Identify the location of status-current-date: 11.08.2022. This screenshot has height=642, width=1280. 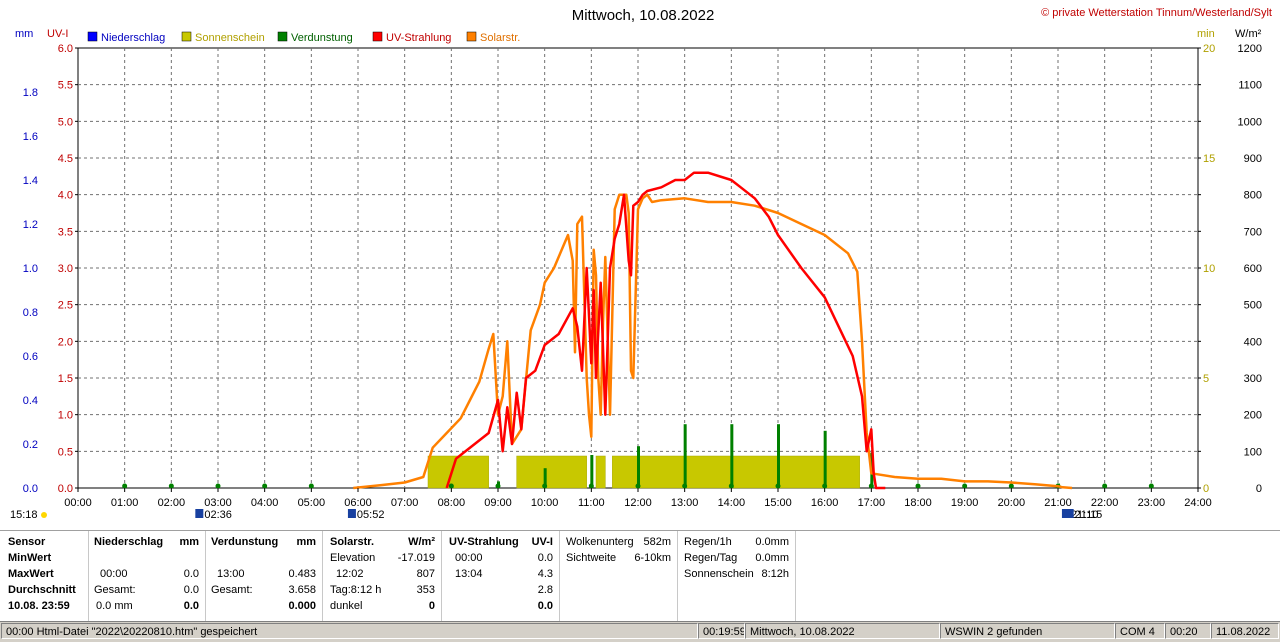
(1245, 631).